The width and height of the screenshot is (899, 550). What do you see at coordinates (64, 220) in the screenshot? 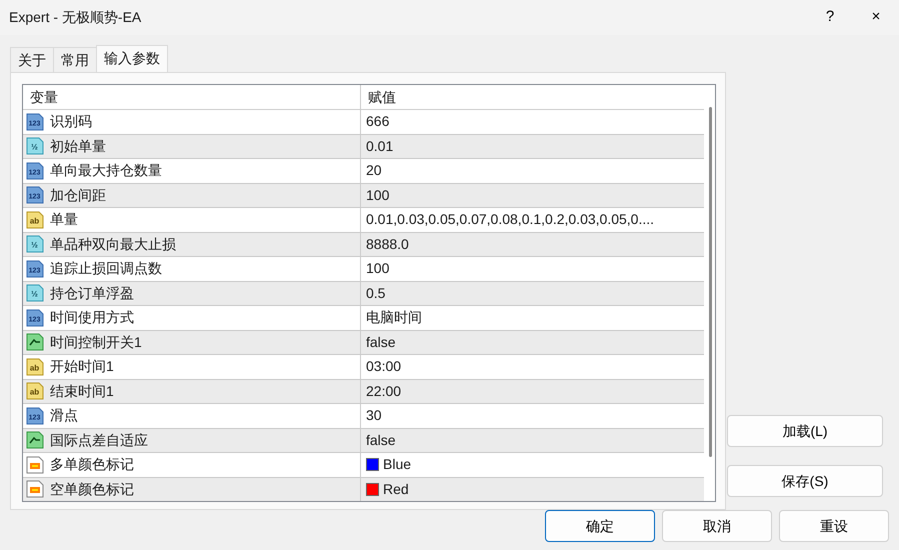
I see `parameter-name: 单量` at bounding box center [64, 220].